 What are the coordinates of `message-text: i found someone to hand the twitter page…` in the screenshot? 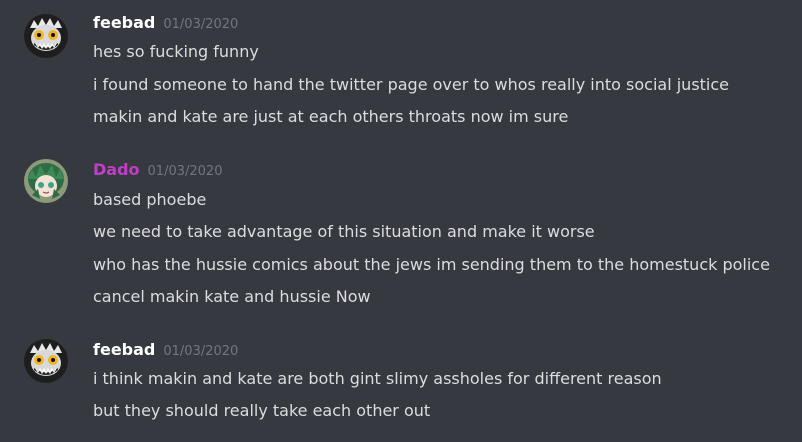 It's located at (411, 84).